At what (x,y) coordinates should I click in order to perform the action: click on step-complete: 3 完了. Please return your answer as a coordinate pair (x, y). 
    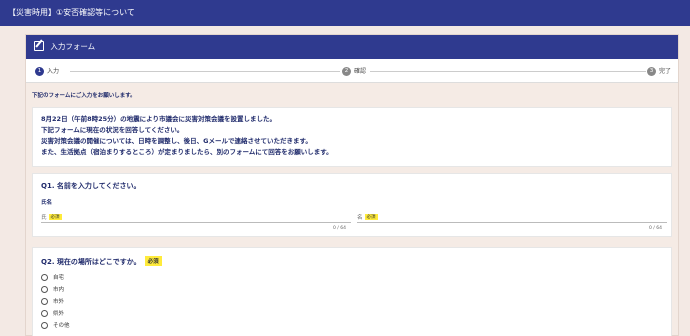
    Looking at the image, I should click on (659, 71).